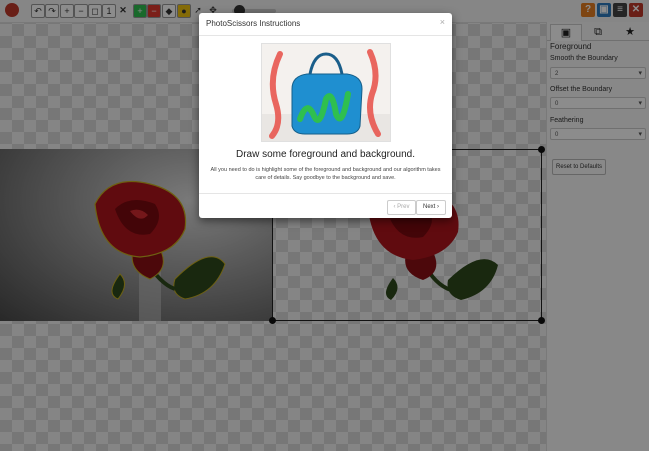 The width and height of the screenshot is (649, 451). I want to click on handbag-example-icon, so click(326, 92).